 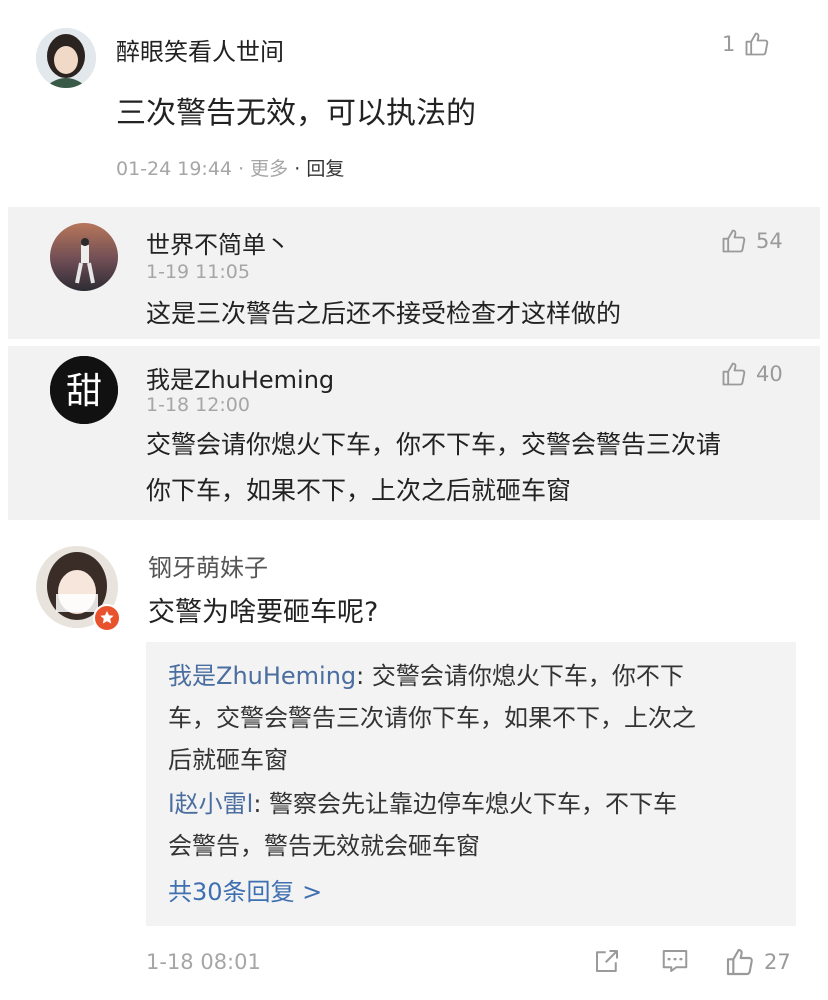 I want to click on reply-1-like-count: 54, so click(x=769, y=241).